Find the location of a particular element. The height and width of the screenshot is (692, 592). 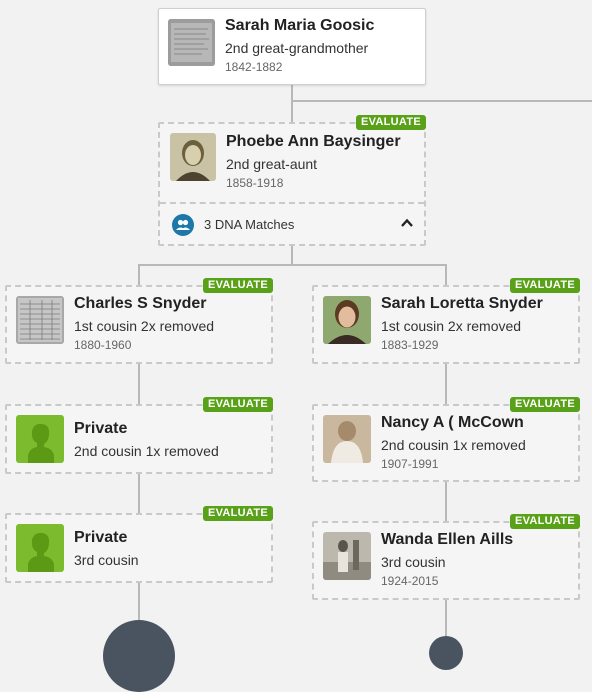

person-name: Charles S Snyder is located at coordinates (140, 303).